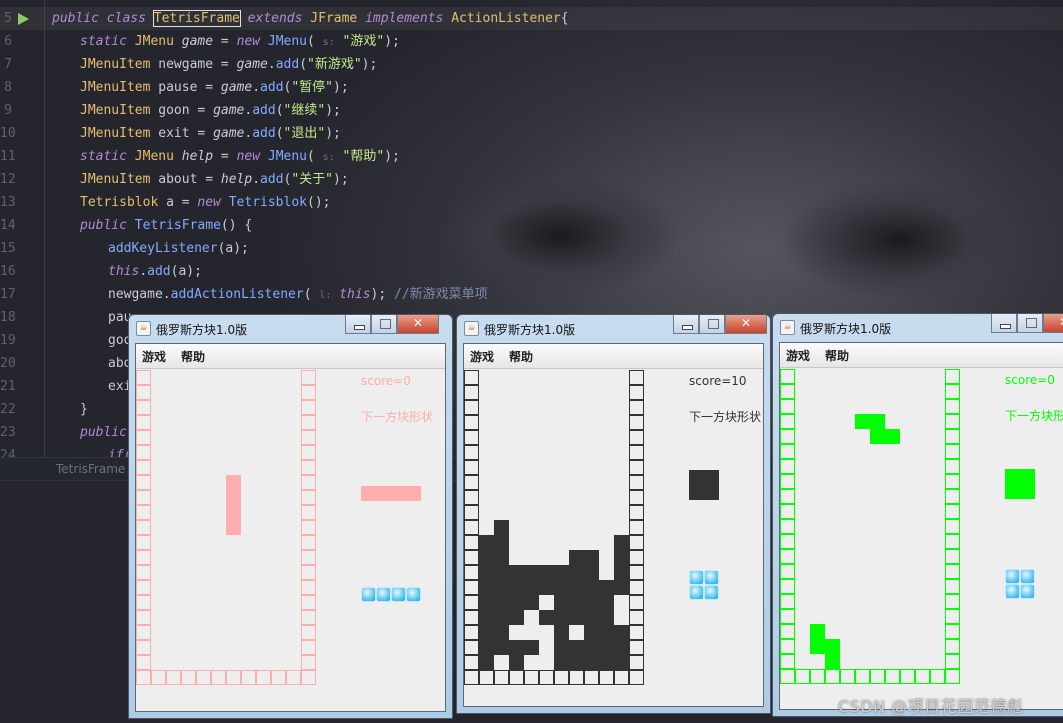  What do you see at coordinates (931, 706) in the screenshot?
I see `watermark: CSDN @项目花园范德彪` at bounding box center [931, 706].